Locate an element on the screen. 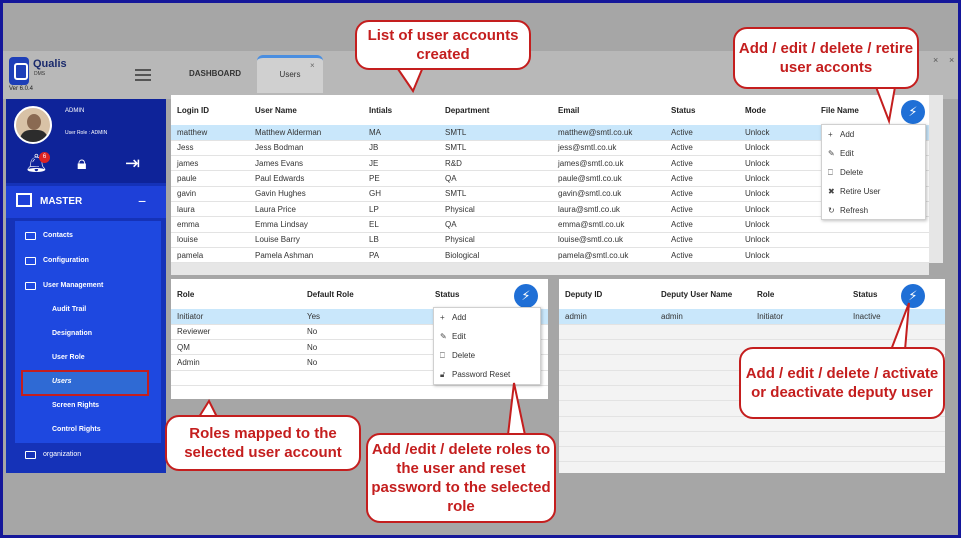 The image size is (961, 538). callout-user-list: List of user accounts created is located at coordinates (443, 45).